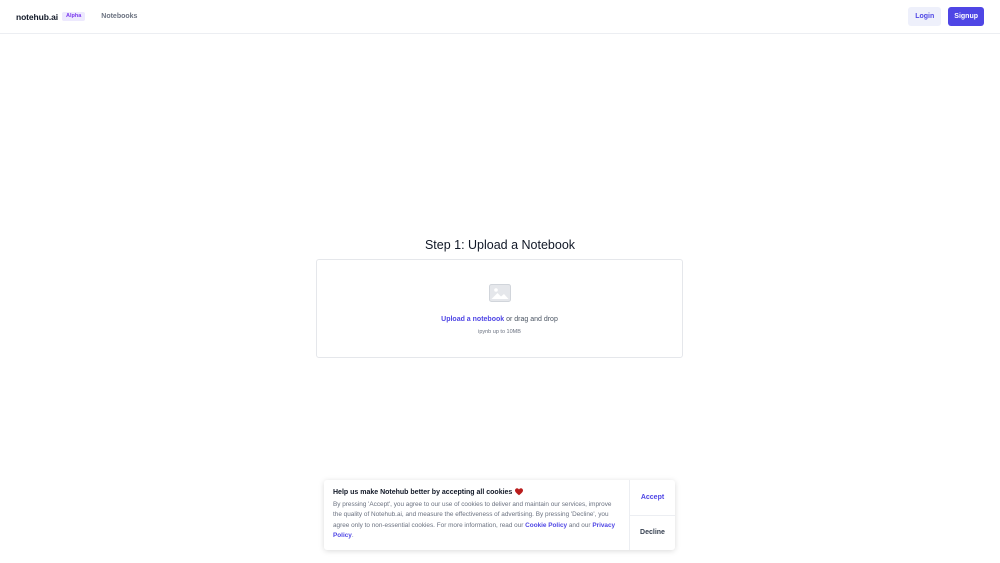  What do you see at coordinates (519, 492) in the screenshot?
I see `heart-icon` at bounding box center [519, 492].